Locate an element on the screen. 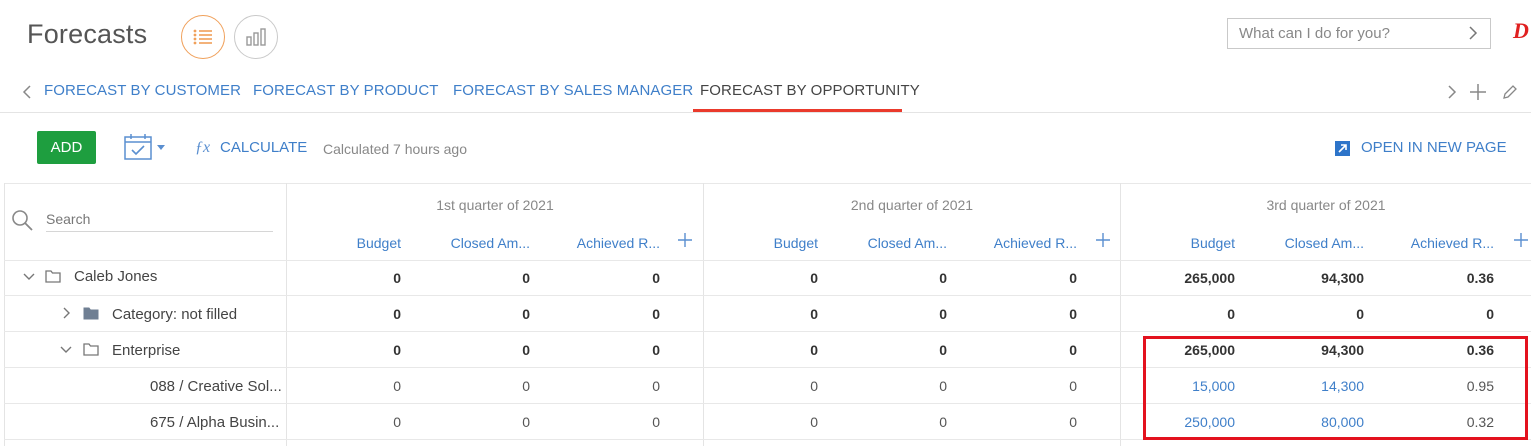 The width and height of the screenshot is (1531, 446). q3-add-column-icon is located at coordinates (1521, 240).